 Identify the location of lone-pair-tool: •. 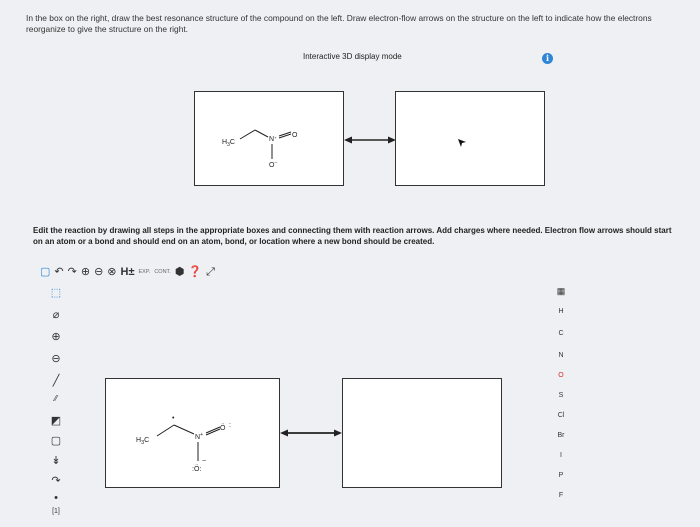
(56, 498).